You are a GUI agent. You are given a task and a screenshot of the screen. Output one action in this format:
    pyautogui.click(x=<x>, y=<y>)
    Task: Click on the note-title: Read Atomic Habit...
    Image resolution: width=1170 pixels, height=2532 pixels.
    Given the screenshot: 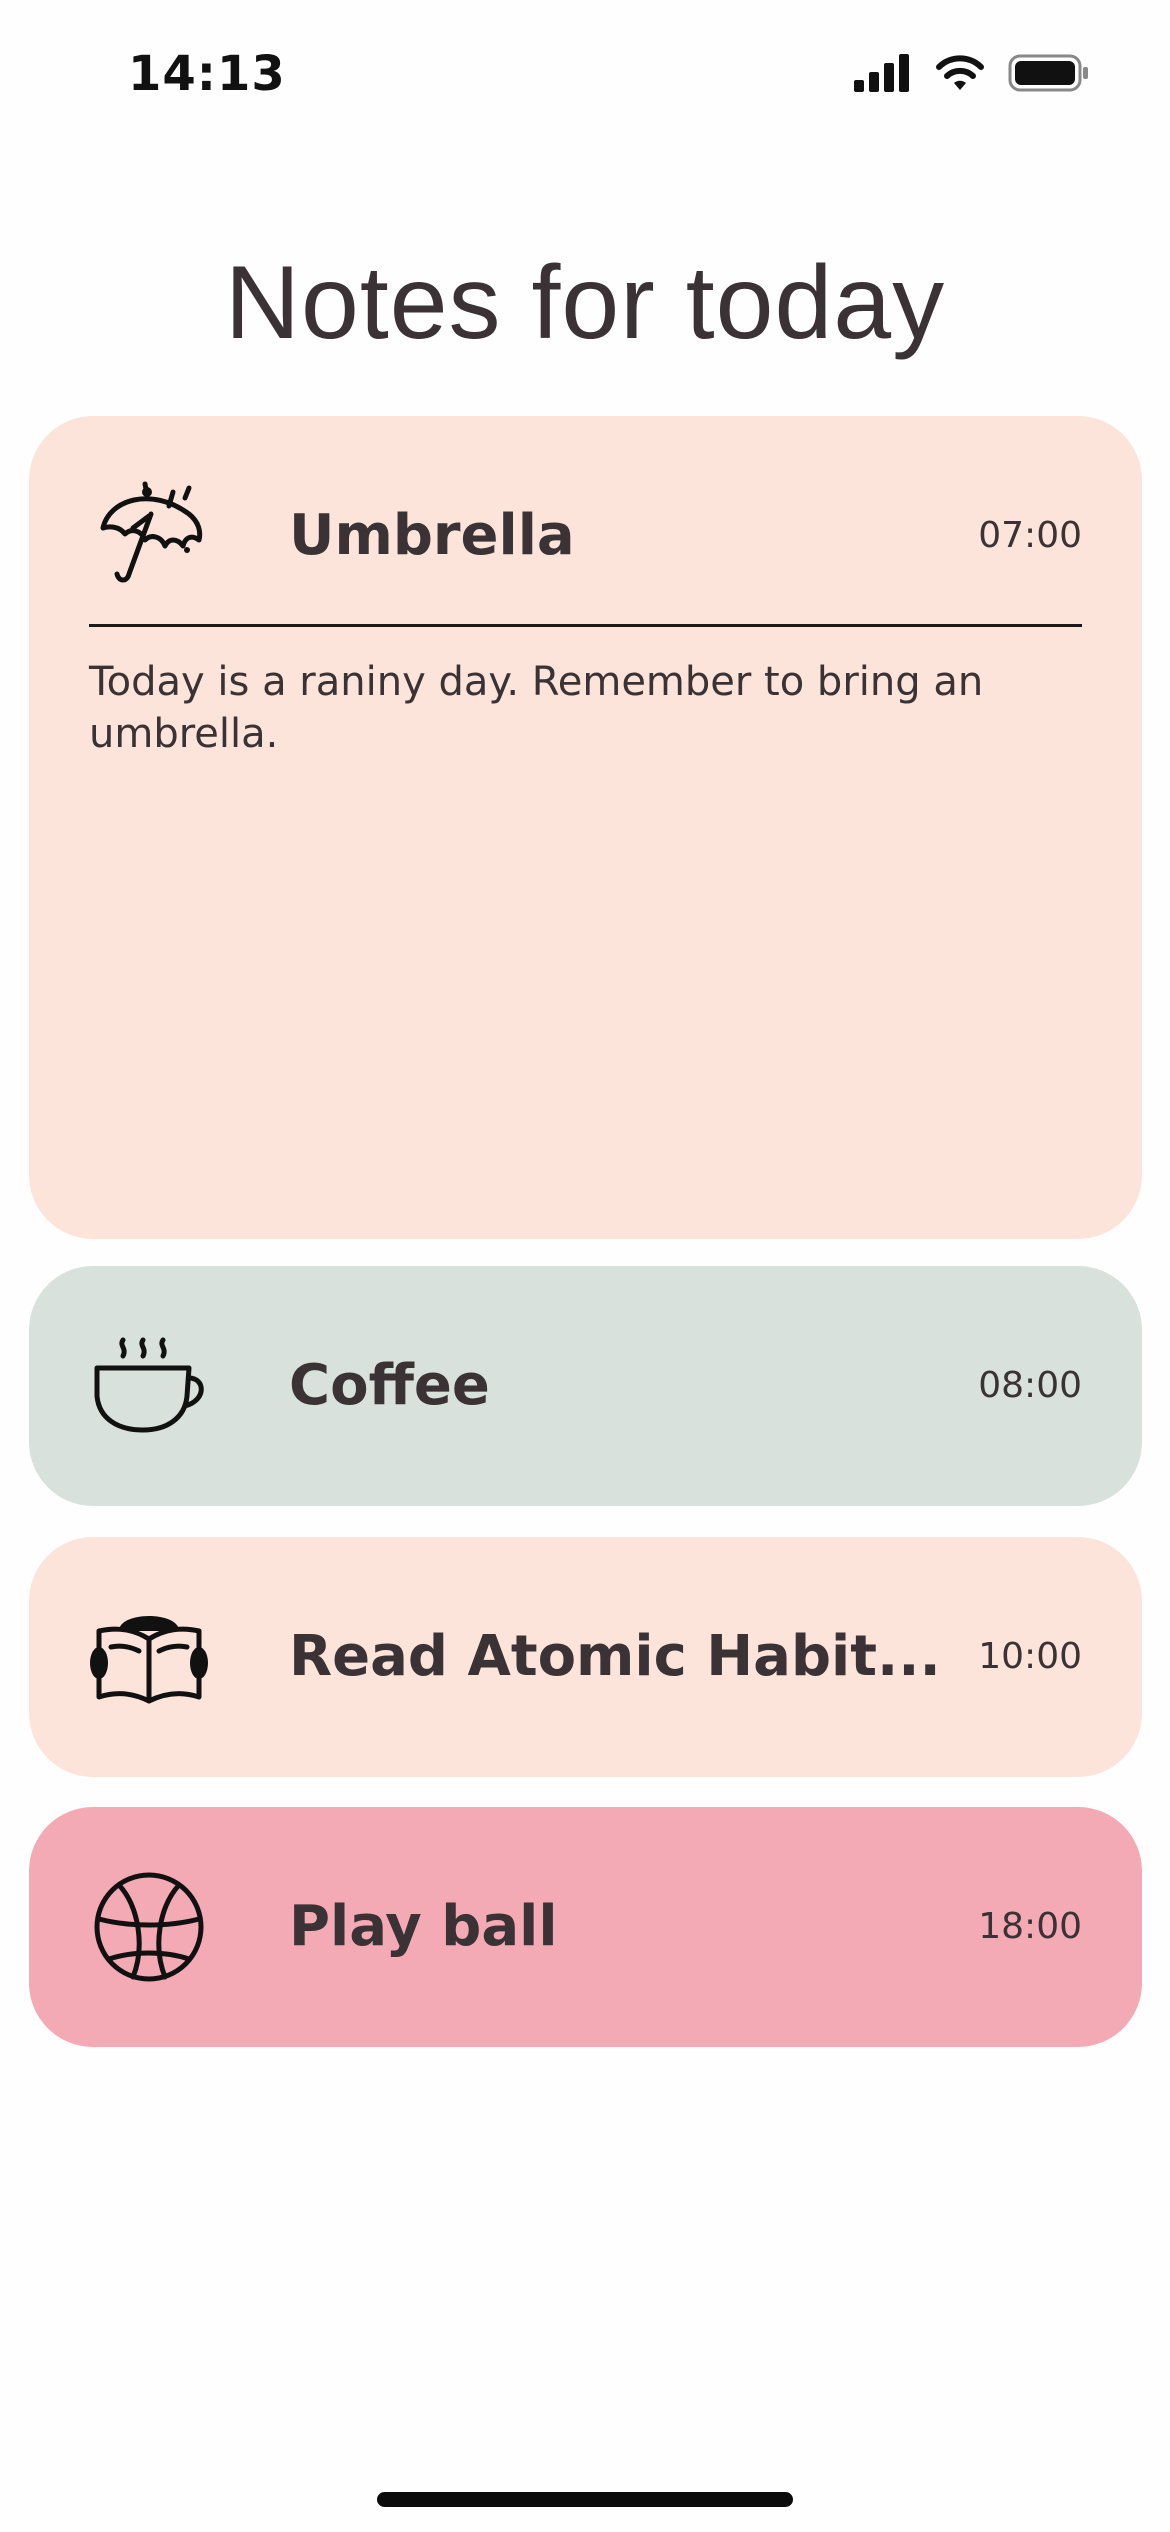 What is the action you would take?
    pyautogui.click(x=615, y=1656)
    